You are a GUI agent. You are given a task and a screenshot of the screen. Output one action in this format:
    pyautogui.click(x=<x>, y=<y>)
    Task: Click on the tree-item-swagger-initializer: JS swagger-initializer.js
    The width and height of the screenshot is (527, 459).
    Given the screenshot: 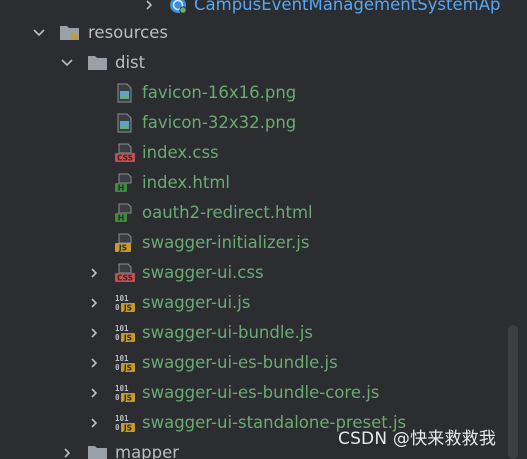 What is the action you would take?
    pyautogui.click(x=255, y=243)
    